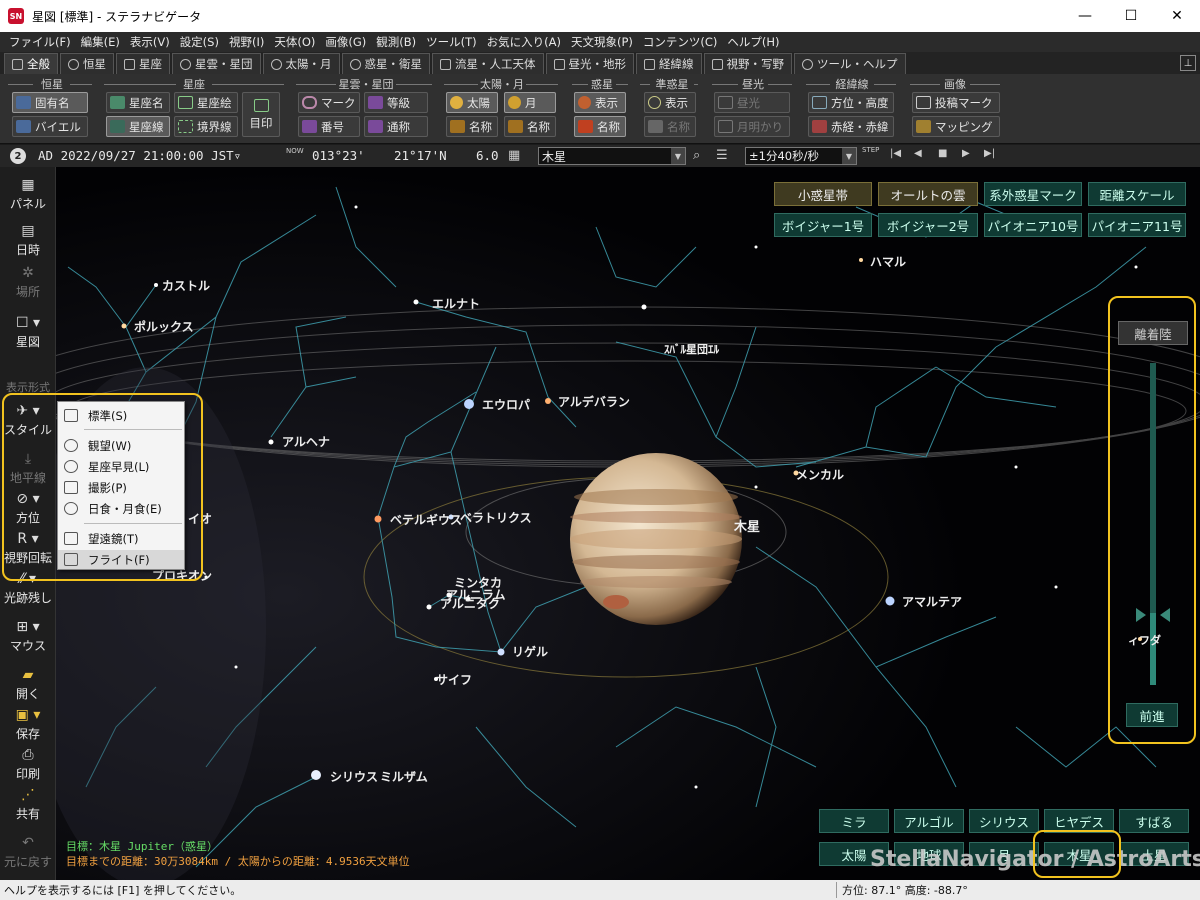 Image resolution: width=1200 pixels, height=900 pixels. Describe the element at coordinates (139, 155) in the screenshot. I see `datetime-display: AD 2022/09/27 21:00:00 JST▿` at that location.